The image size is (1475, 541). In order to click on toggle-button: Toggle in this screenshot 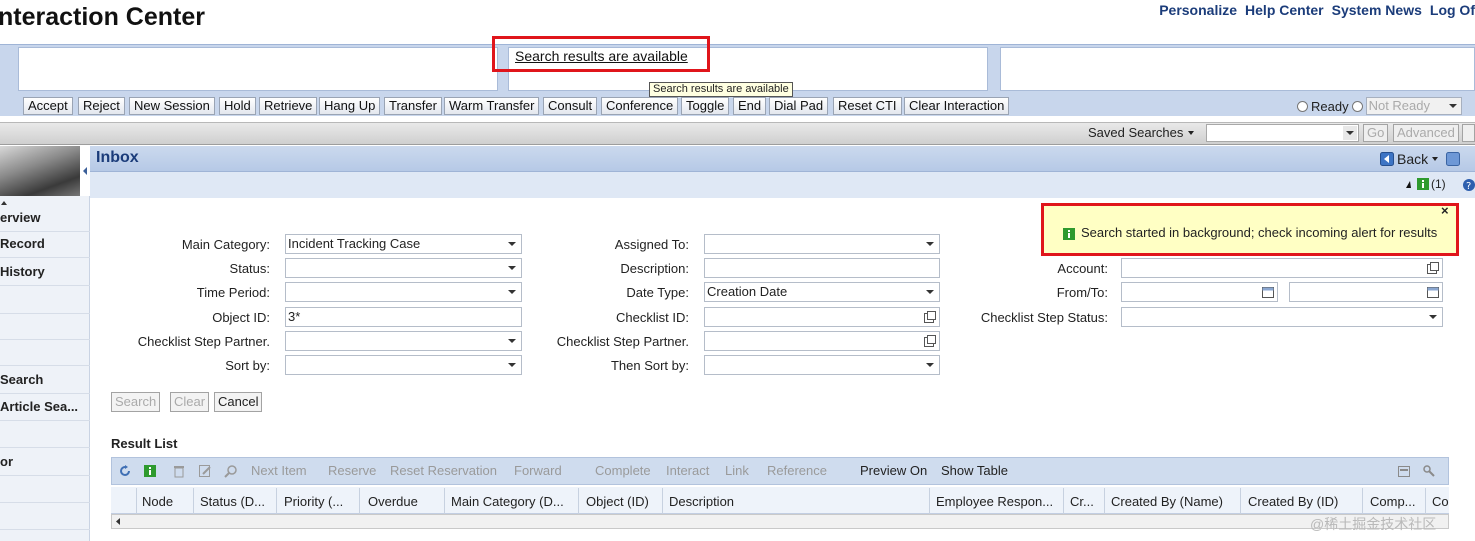, I will do `click(705, 106)`.